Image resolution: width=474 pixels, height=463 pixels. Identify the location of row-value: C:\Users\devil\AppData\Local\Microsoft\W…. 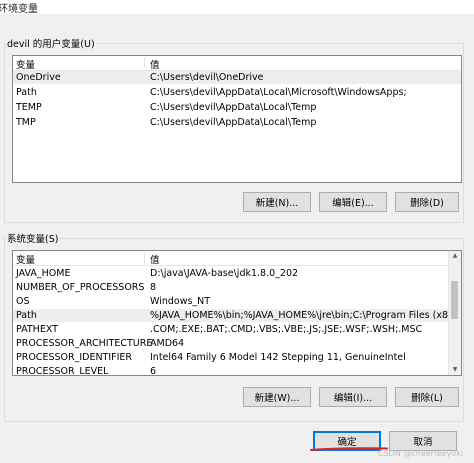
(278, 92).